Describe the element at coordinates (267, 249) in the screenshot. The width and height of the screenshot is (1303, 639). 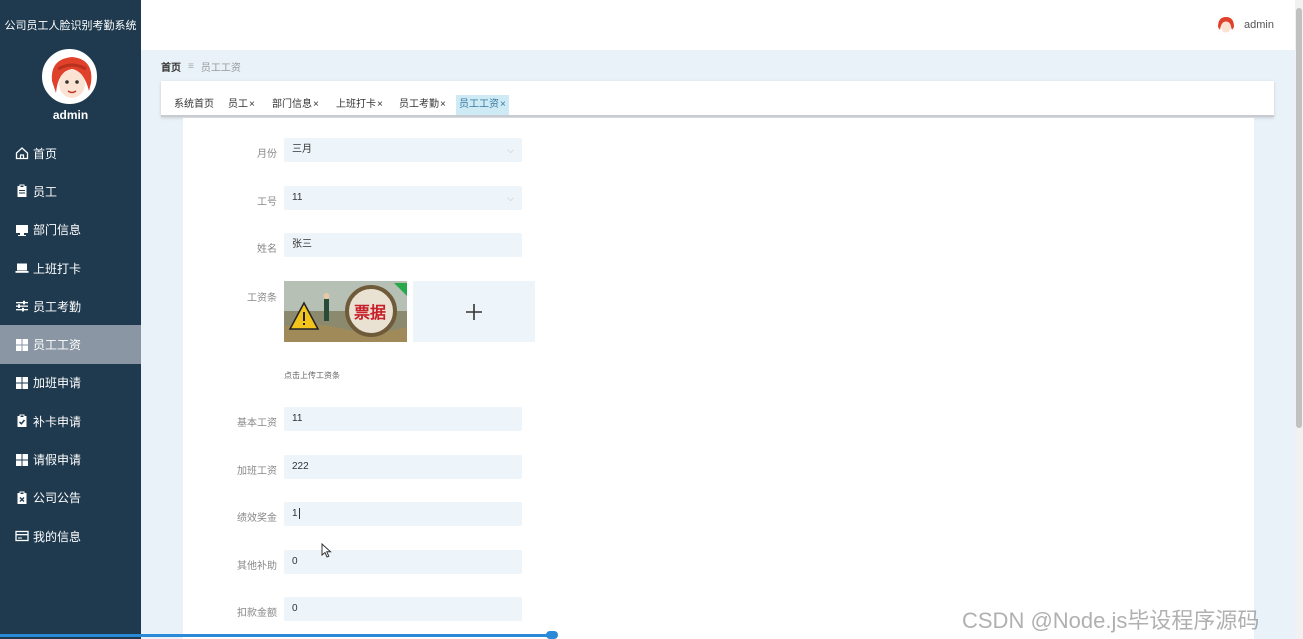
I see `name-label: 姓名` at that location.